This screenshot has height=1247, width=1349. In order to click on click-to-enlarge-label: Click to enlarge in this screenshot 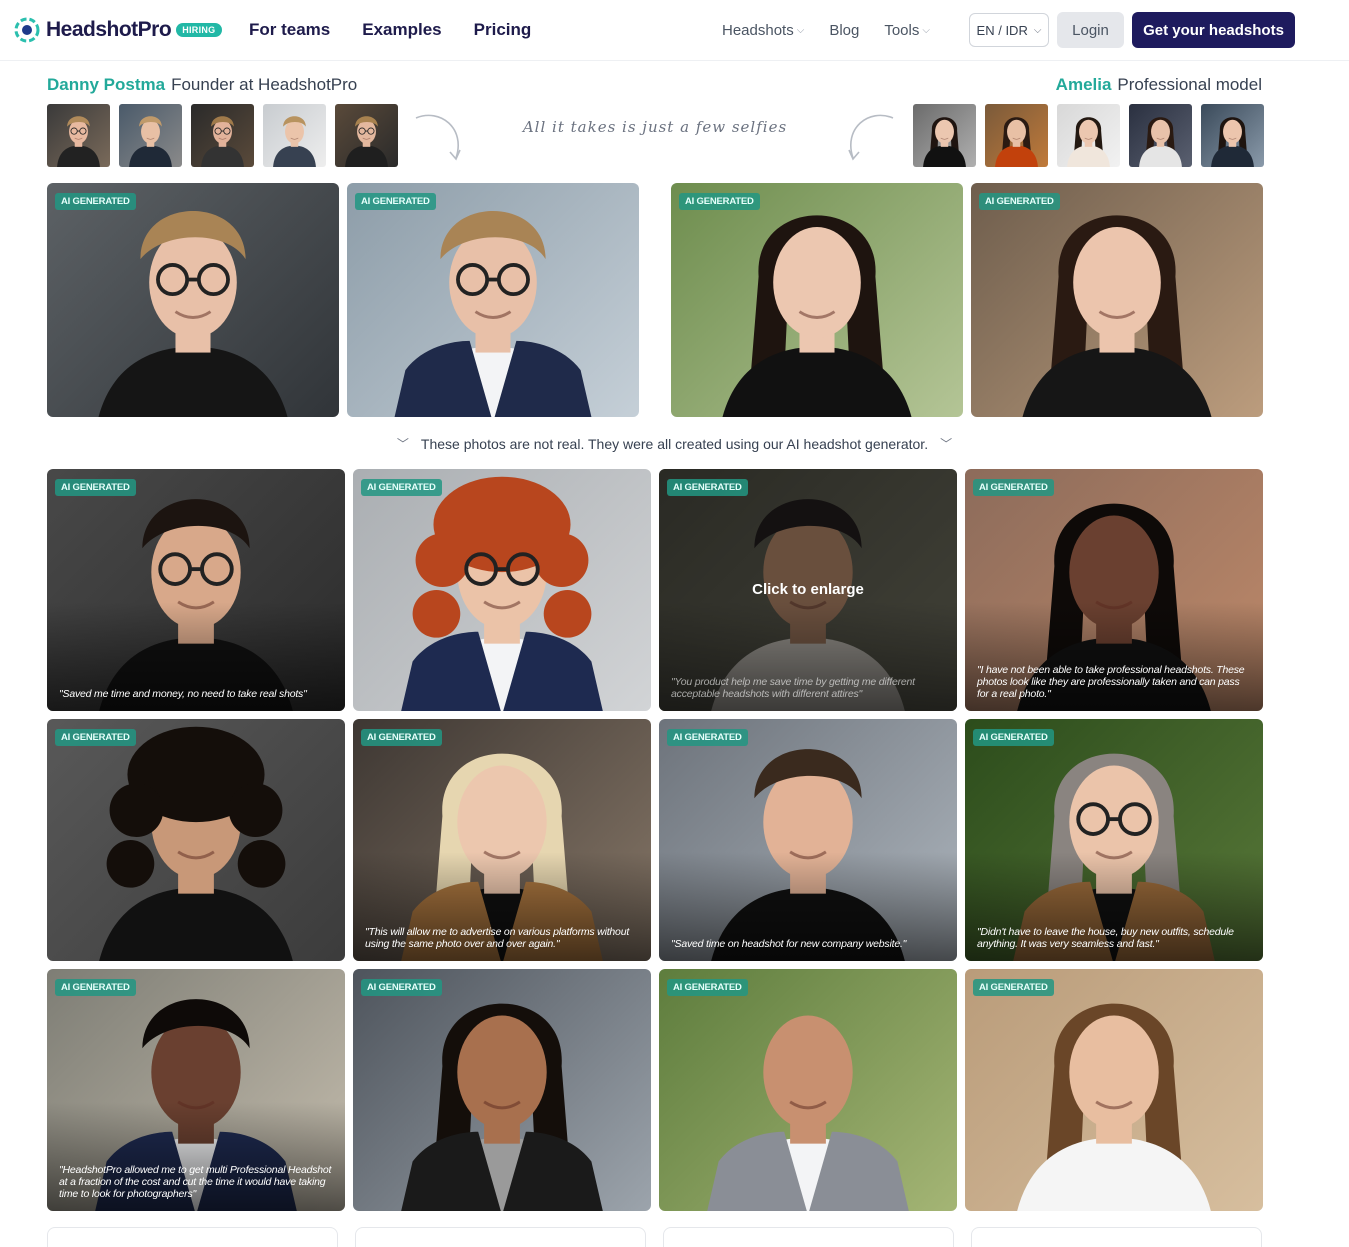, I will do `click(808, 589)`.